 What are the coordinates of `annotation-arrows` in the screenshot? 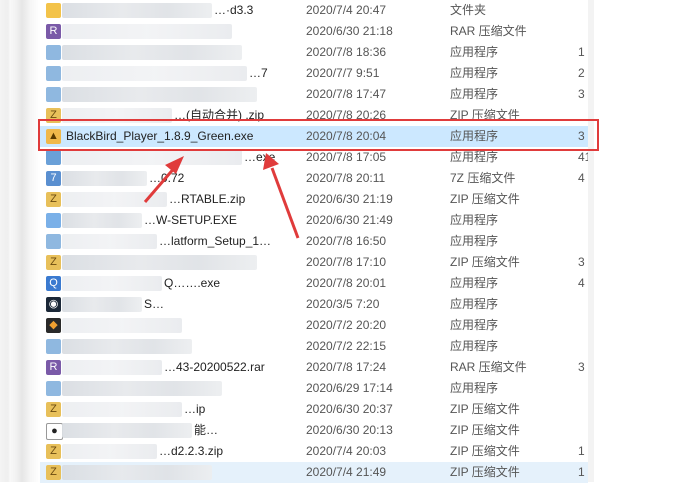 It's located at (221, 196).